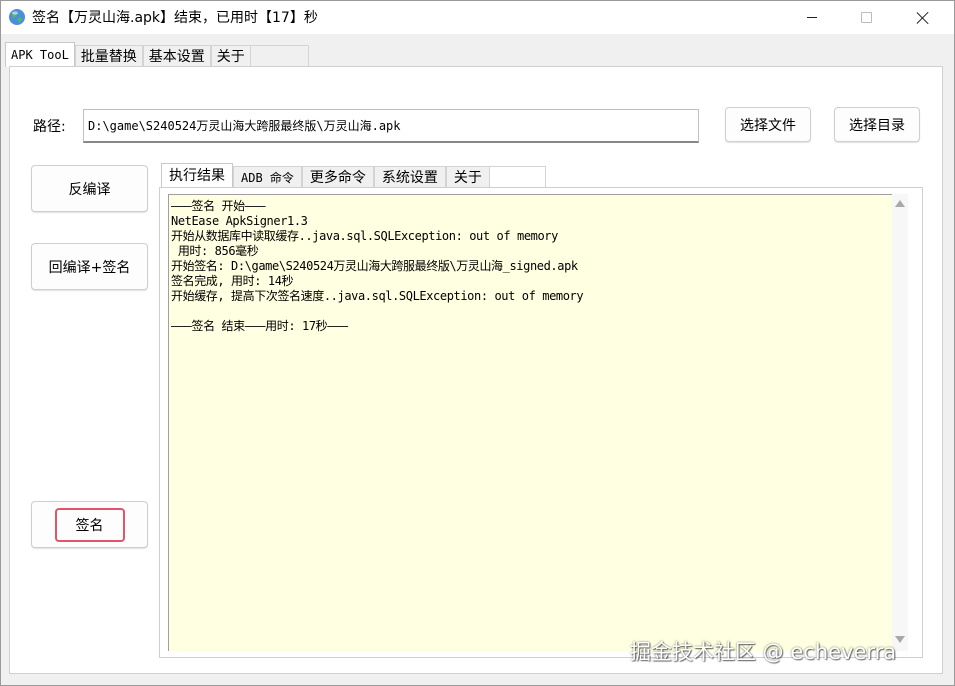 This screenshot has height=686, width=955. I want to click on close-icon, so click(923, 18).